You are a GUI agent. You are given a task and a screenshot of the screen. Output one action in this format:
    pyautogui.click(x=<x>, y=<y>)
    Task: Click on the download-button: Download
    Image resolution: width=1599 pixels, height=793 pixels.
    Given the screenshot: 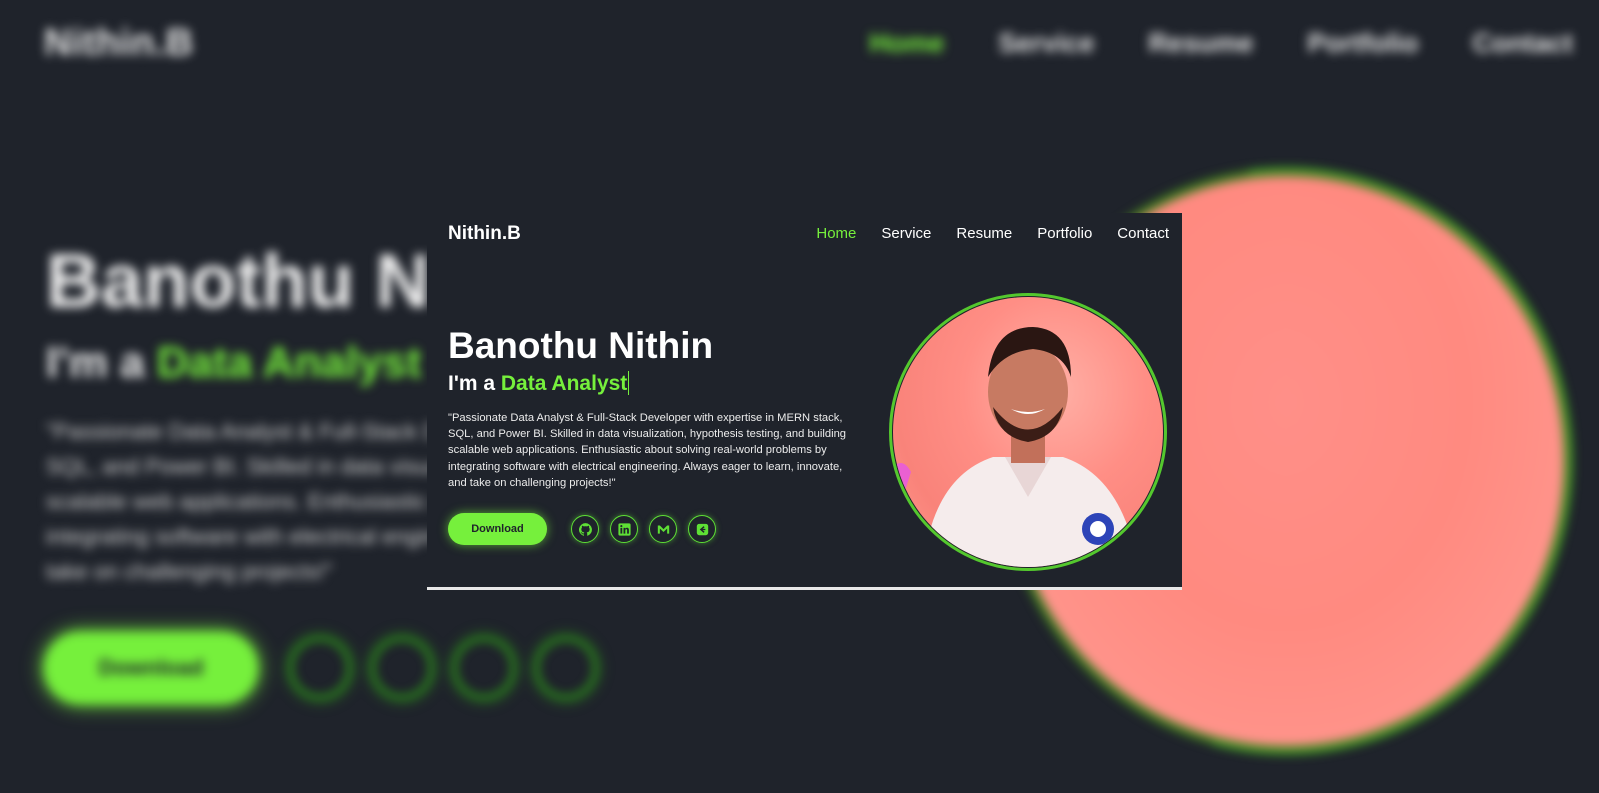 What is the action you would take?
    pyautogui.click(x=497, y=529)
    